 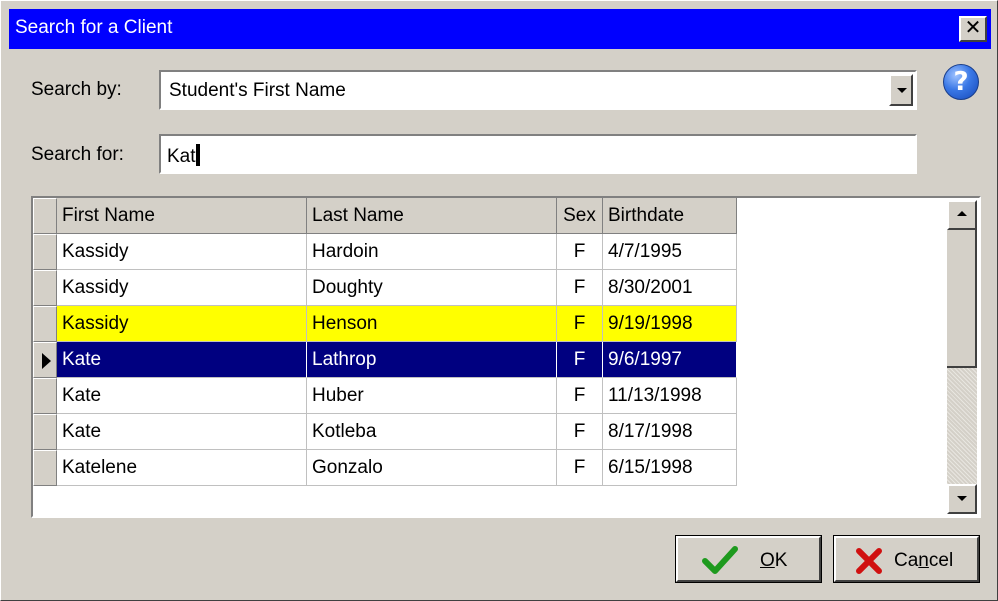 I want to click on table-row-selected: Kate Lathrop F 9/6/1997, so click(x=385, y=360).